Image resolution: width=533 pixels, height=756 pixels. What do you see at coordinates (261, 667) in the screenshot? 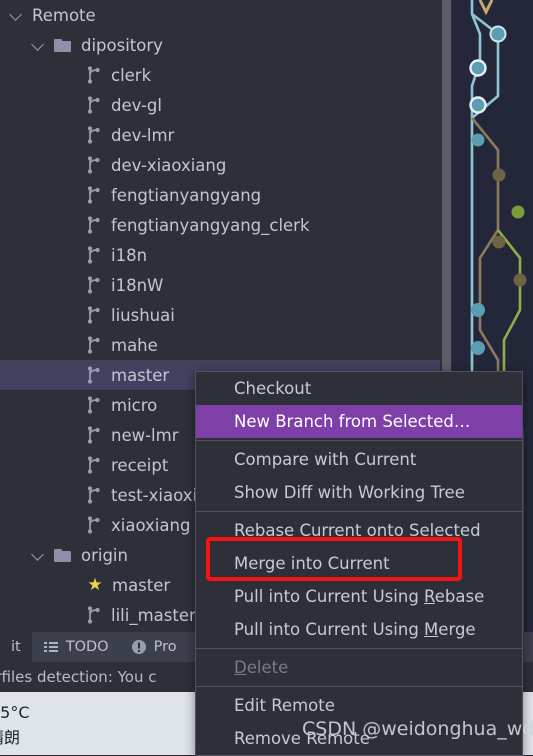
I see `menu-item-label: Delete` at bounding box center [261, 667].